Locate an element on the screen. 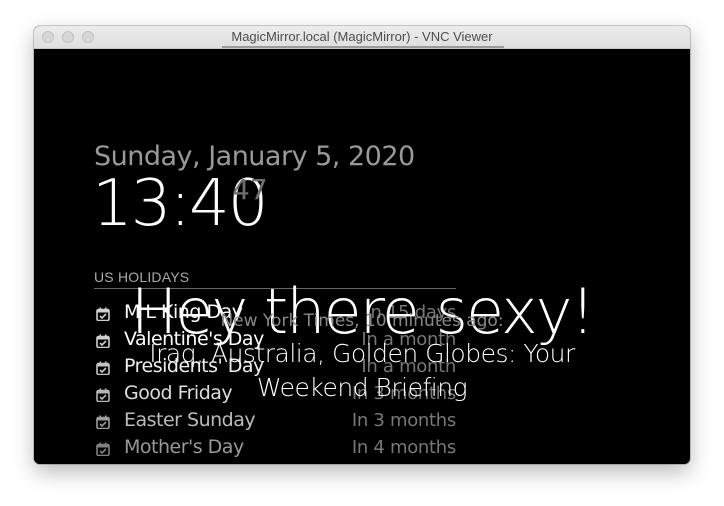 This screenshot has width=724, height=506. title-underline is located at coordinates (363, 47).